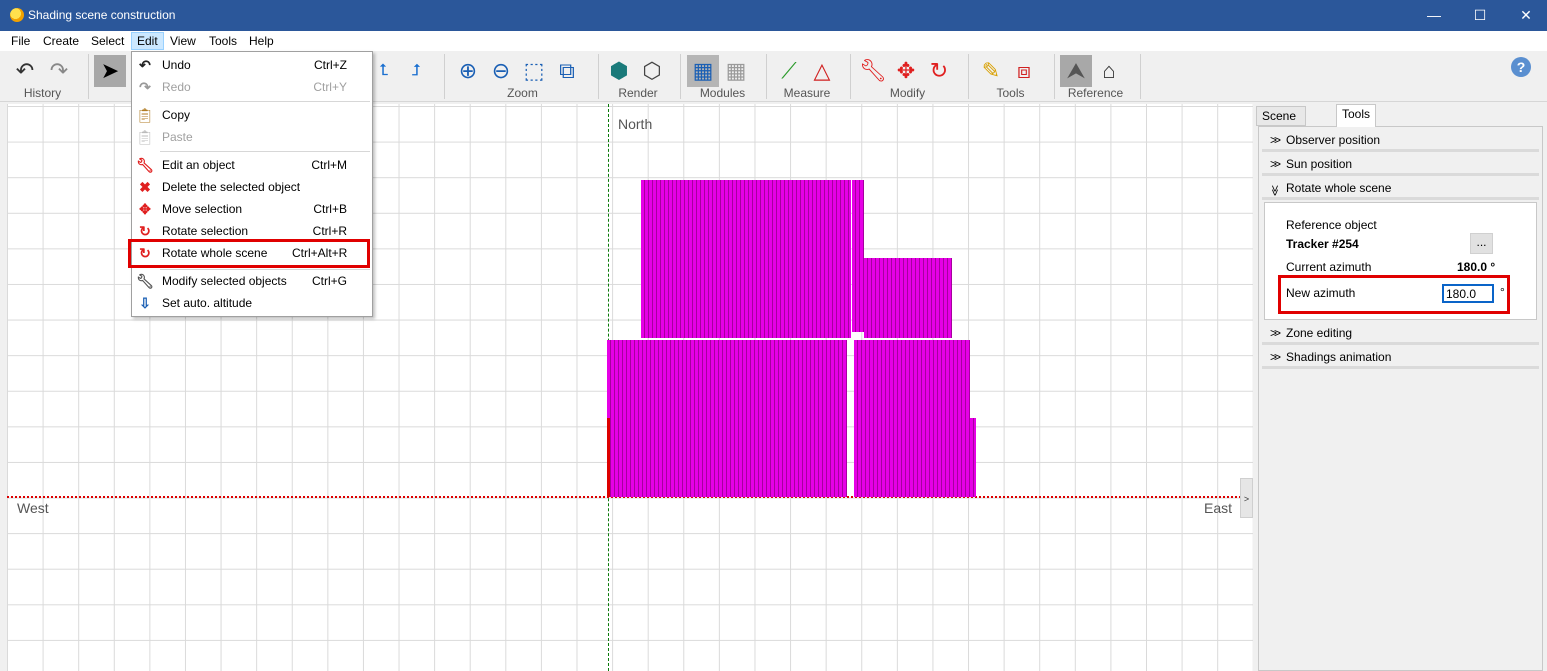  I want to click on menu-item-copy: 📋︎ Copy, so click(252, 115).